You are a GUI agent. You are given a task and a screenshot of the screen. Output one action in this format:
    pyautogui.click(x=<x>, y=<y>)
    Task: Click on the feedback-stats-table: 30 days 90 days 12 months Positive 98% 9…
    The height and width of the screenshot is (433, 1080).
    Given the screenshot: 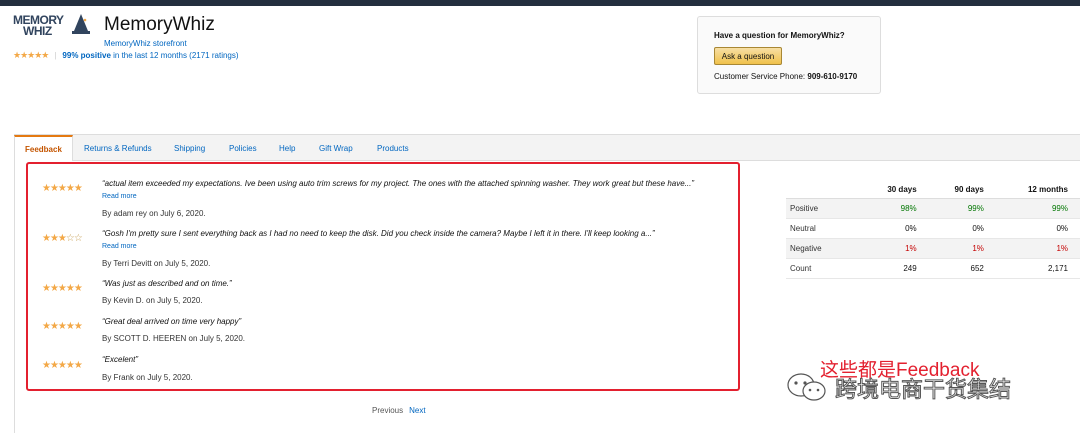 What is the action you would take?
    pyautogui.click(x=933, y=229)
    